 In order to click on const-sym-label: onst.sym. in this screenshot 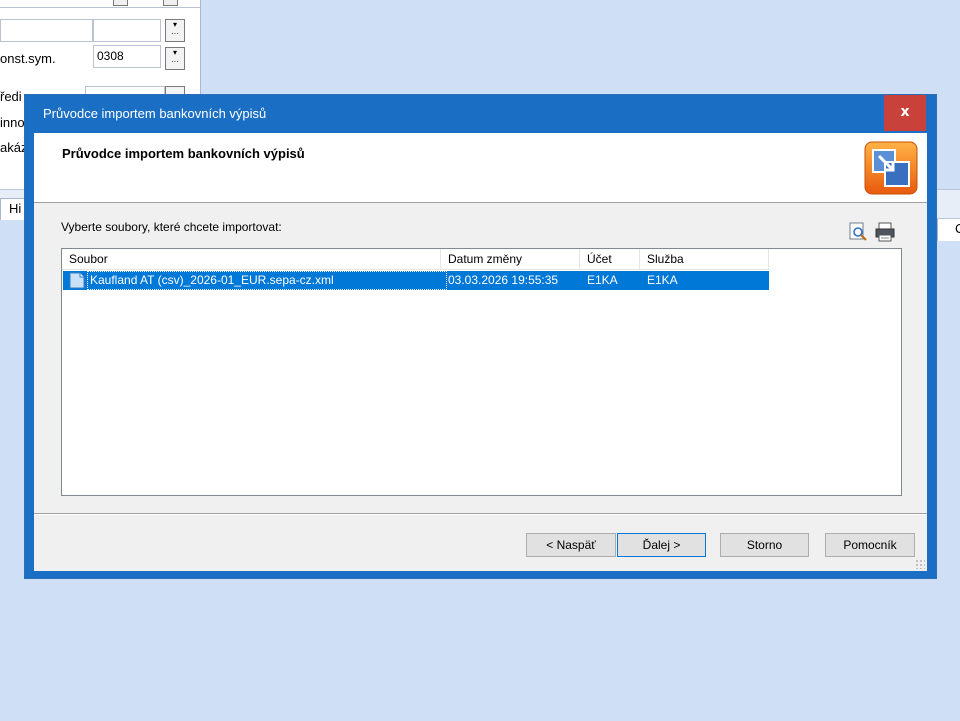, I will do `click(28, 58)`.